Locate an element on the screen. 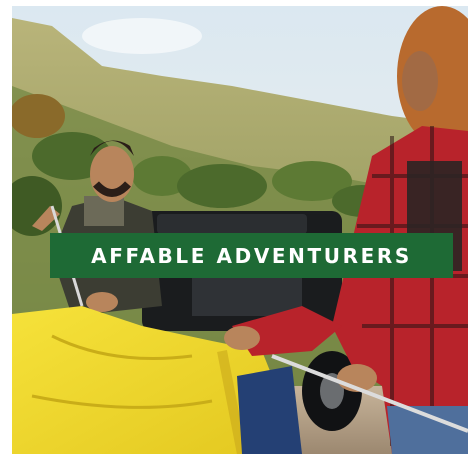 This screenshot has width=475, height=460. banner-title: AFFABLE ADVENTURERS is located at coordinates (251, 255).